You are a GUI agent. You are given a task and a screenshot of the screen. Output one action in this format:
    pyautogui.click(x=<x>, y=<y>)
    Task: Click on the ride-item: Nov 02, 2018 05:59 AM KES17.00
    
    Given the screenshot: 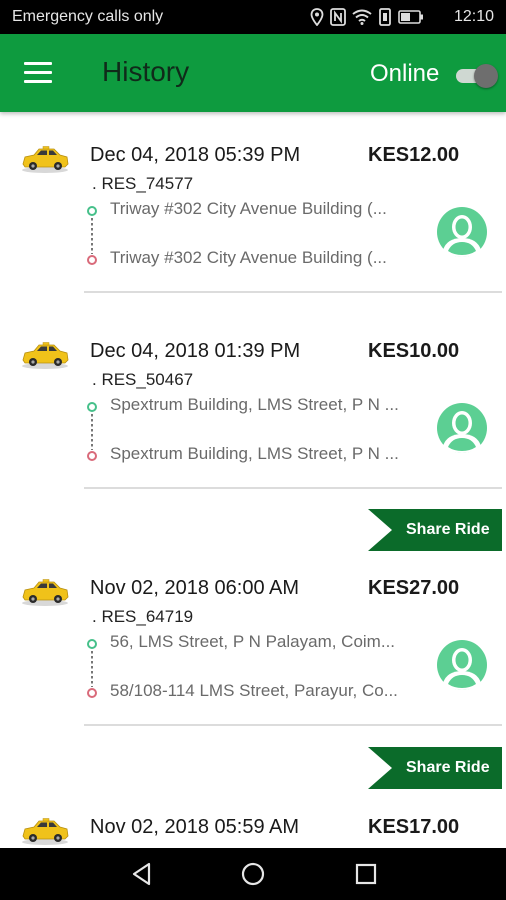 What is the action you would take?
    pyautogui.click(x=253, y=832)
    